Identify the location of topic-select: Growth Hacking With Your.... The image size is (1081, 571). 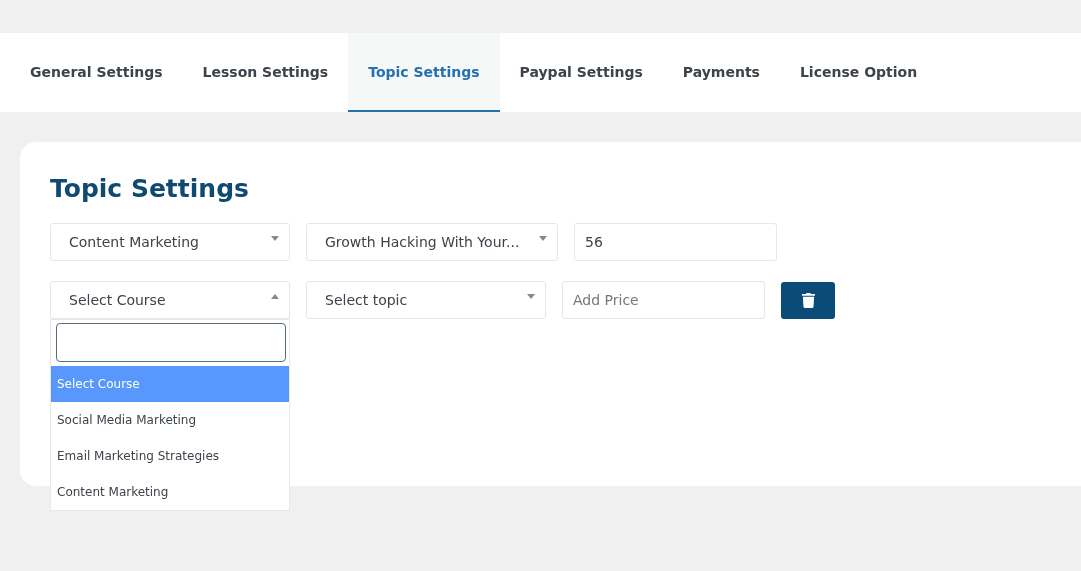
(432, 242).